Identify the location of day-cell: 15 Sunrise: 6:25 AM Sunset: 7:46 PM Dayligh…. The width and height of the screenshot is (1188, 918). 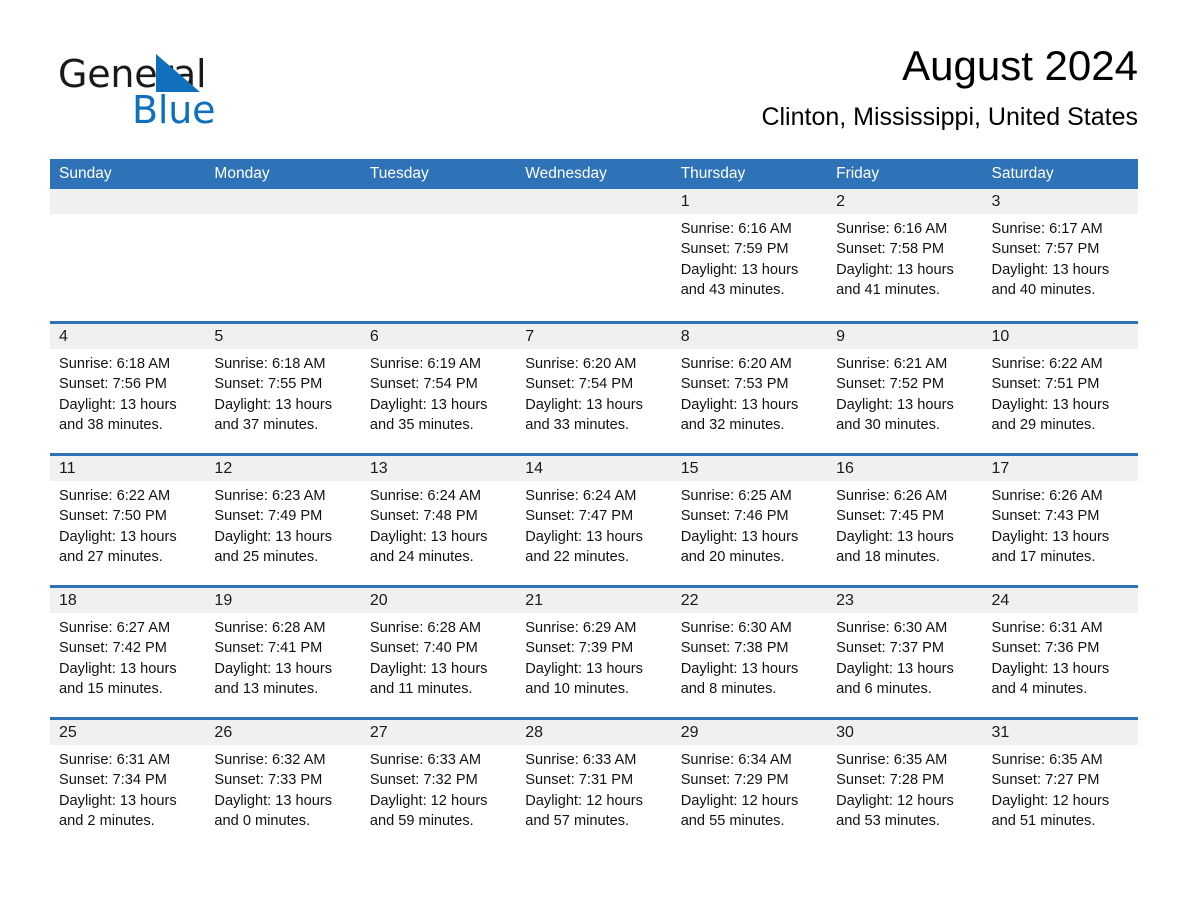
(749, 520).